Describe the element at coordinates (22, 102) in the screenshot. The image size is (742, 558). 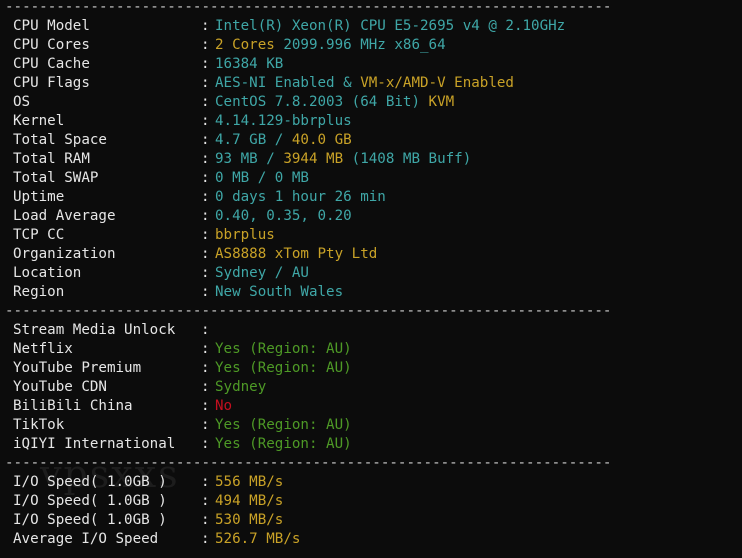
I see `info-key: OS` at that location.